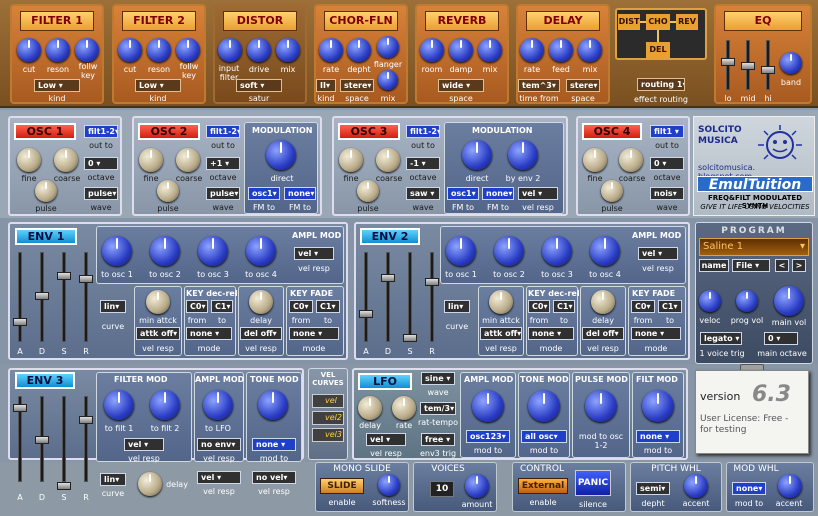 This screenshot has height=516, width=818. I want to click on osc4-octave-select: 0 ▾, so click(667, 163).